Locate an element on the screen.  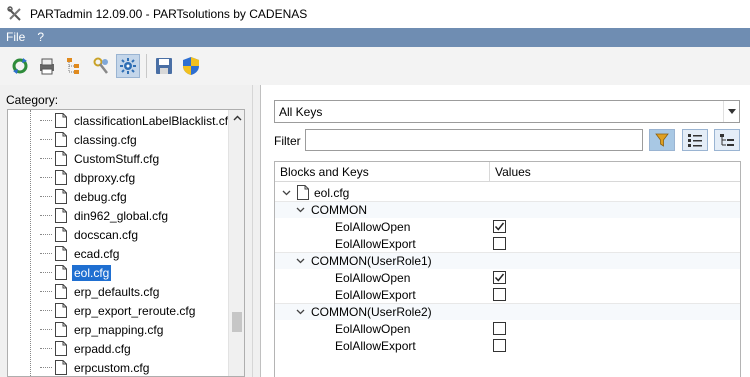
scroll-up-button is located at coordinates (236, 118).